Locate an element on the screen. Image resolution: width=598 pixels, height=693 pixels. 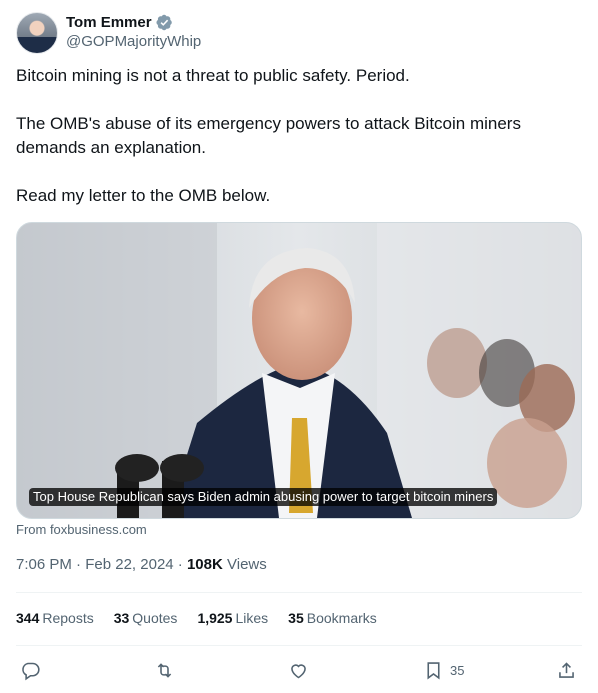
tweet-meta: 7:06 PM · Feb 22, 2024 · 108K Views is located at coordinates (141, 564).